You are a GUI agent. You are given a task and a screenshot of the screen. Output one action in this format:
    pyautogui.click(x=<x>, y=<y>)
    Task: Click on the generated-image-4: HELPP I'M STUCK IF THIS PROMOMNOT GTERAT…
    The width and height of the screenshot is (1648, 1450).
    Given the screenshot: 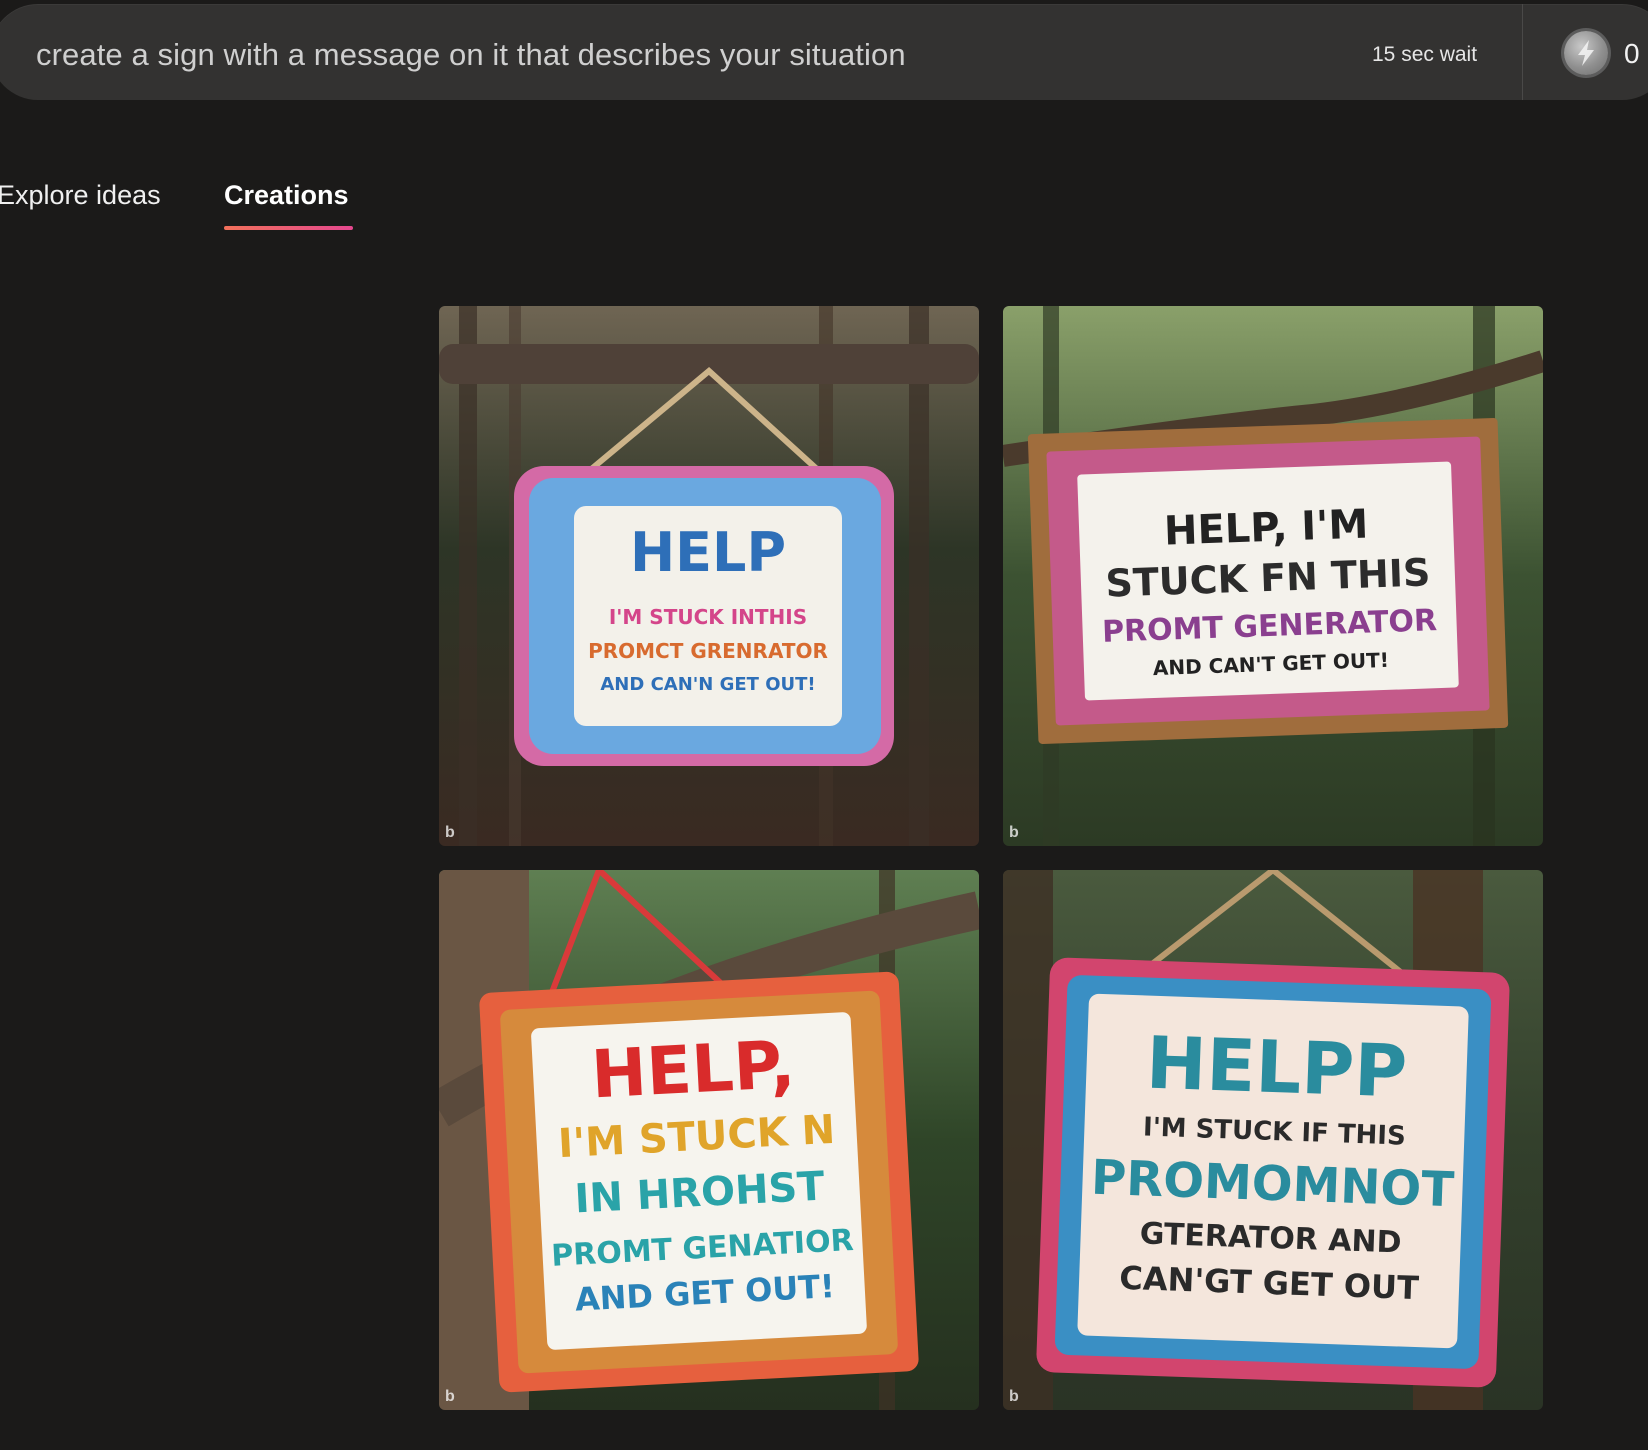 What is the action you would take?
    pyautogui.click(x=1273, y=1140)
    